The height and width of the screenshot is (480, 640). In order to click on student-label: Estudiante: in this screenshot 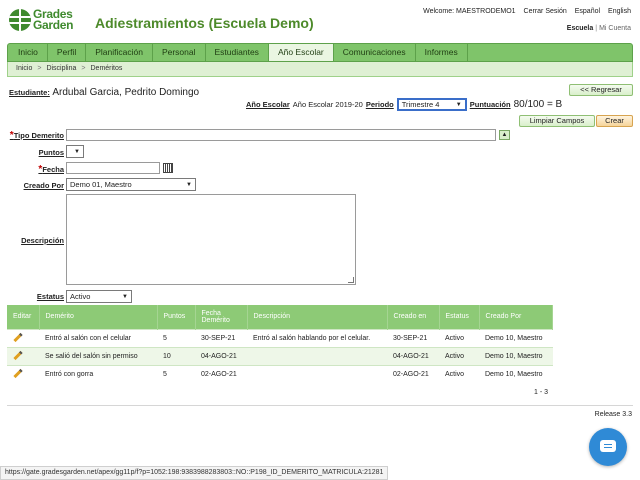, I will do `click(29, 92)`.